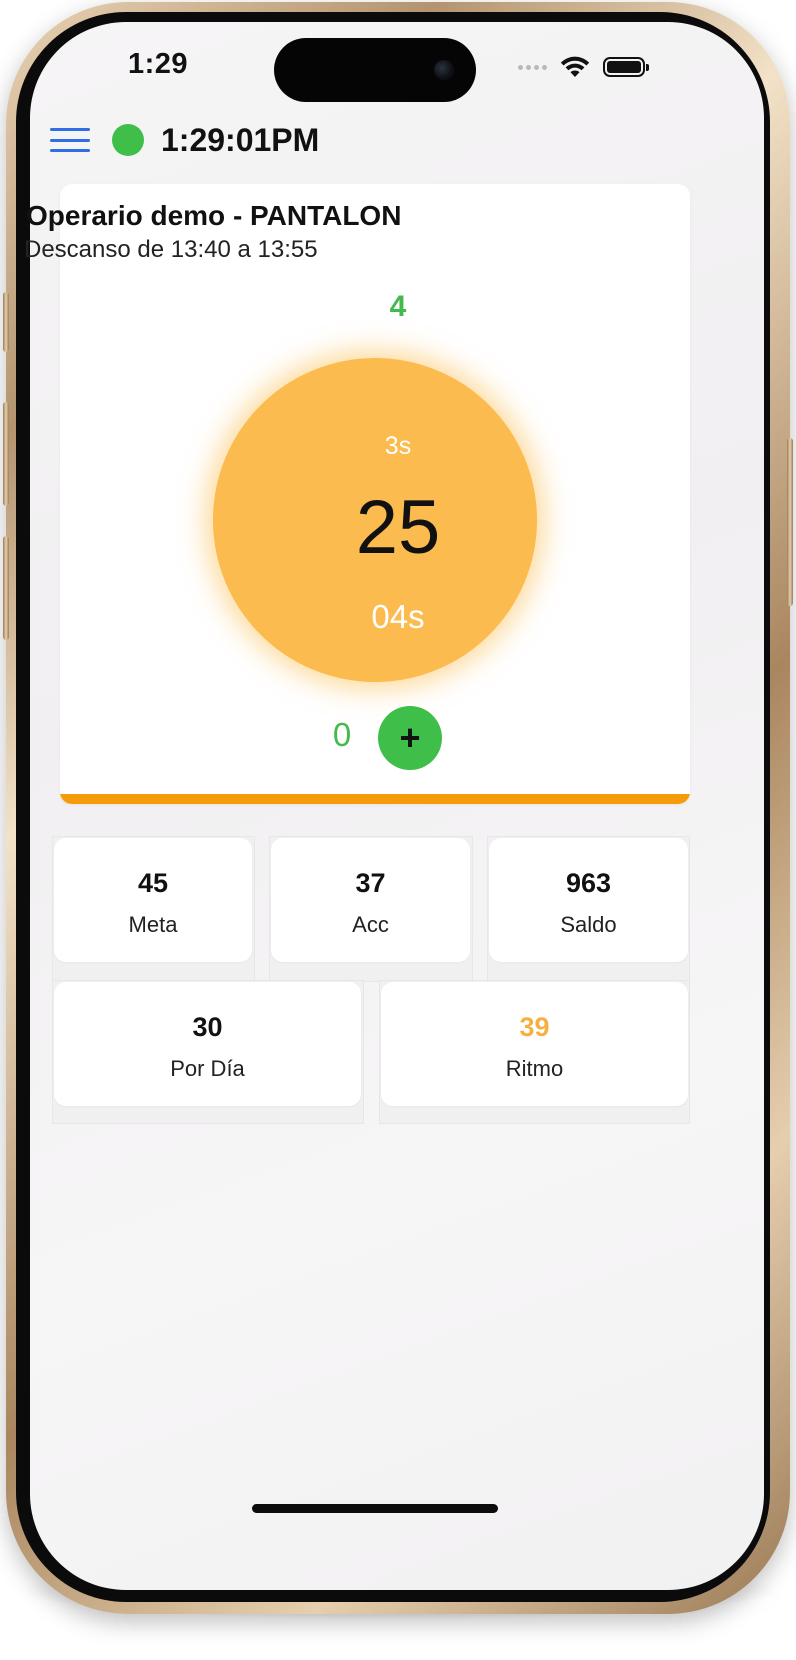  I want to click on add-unit-button: +, so click(410, 738).